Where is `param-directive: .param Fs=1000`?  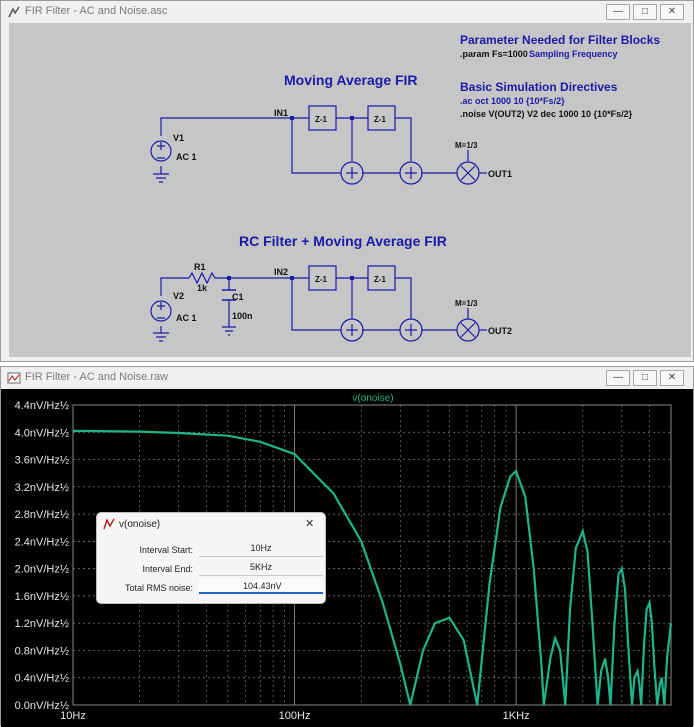 param-directive: .param Fs=1000 is located at coordinates (494, 54).